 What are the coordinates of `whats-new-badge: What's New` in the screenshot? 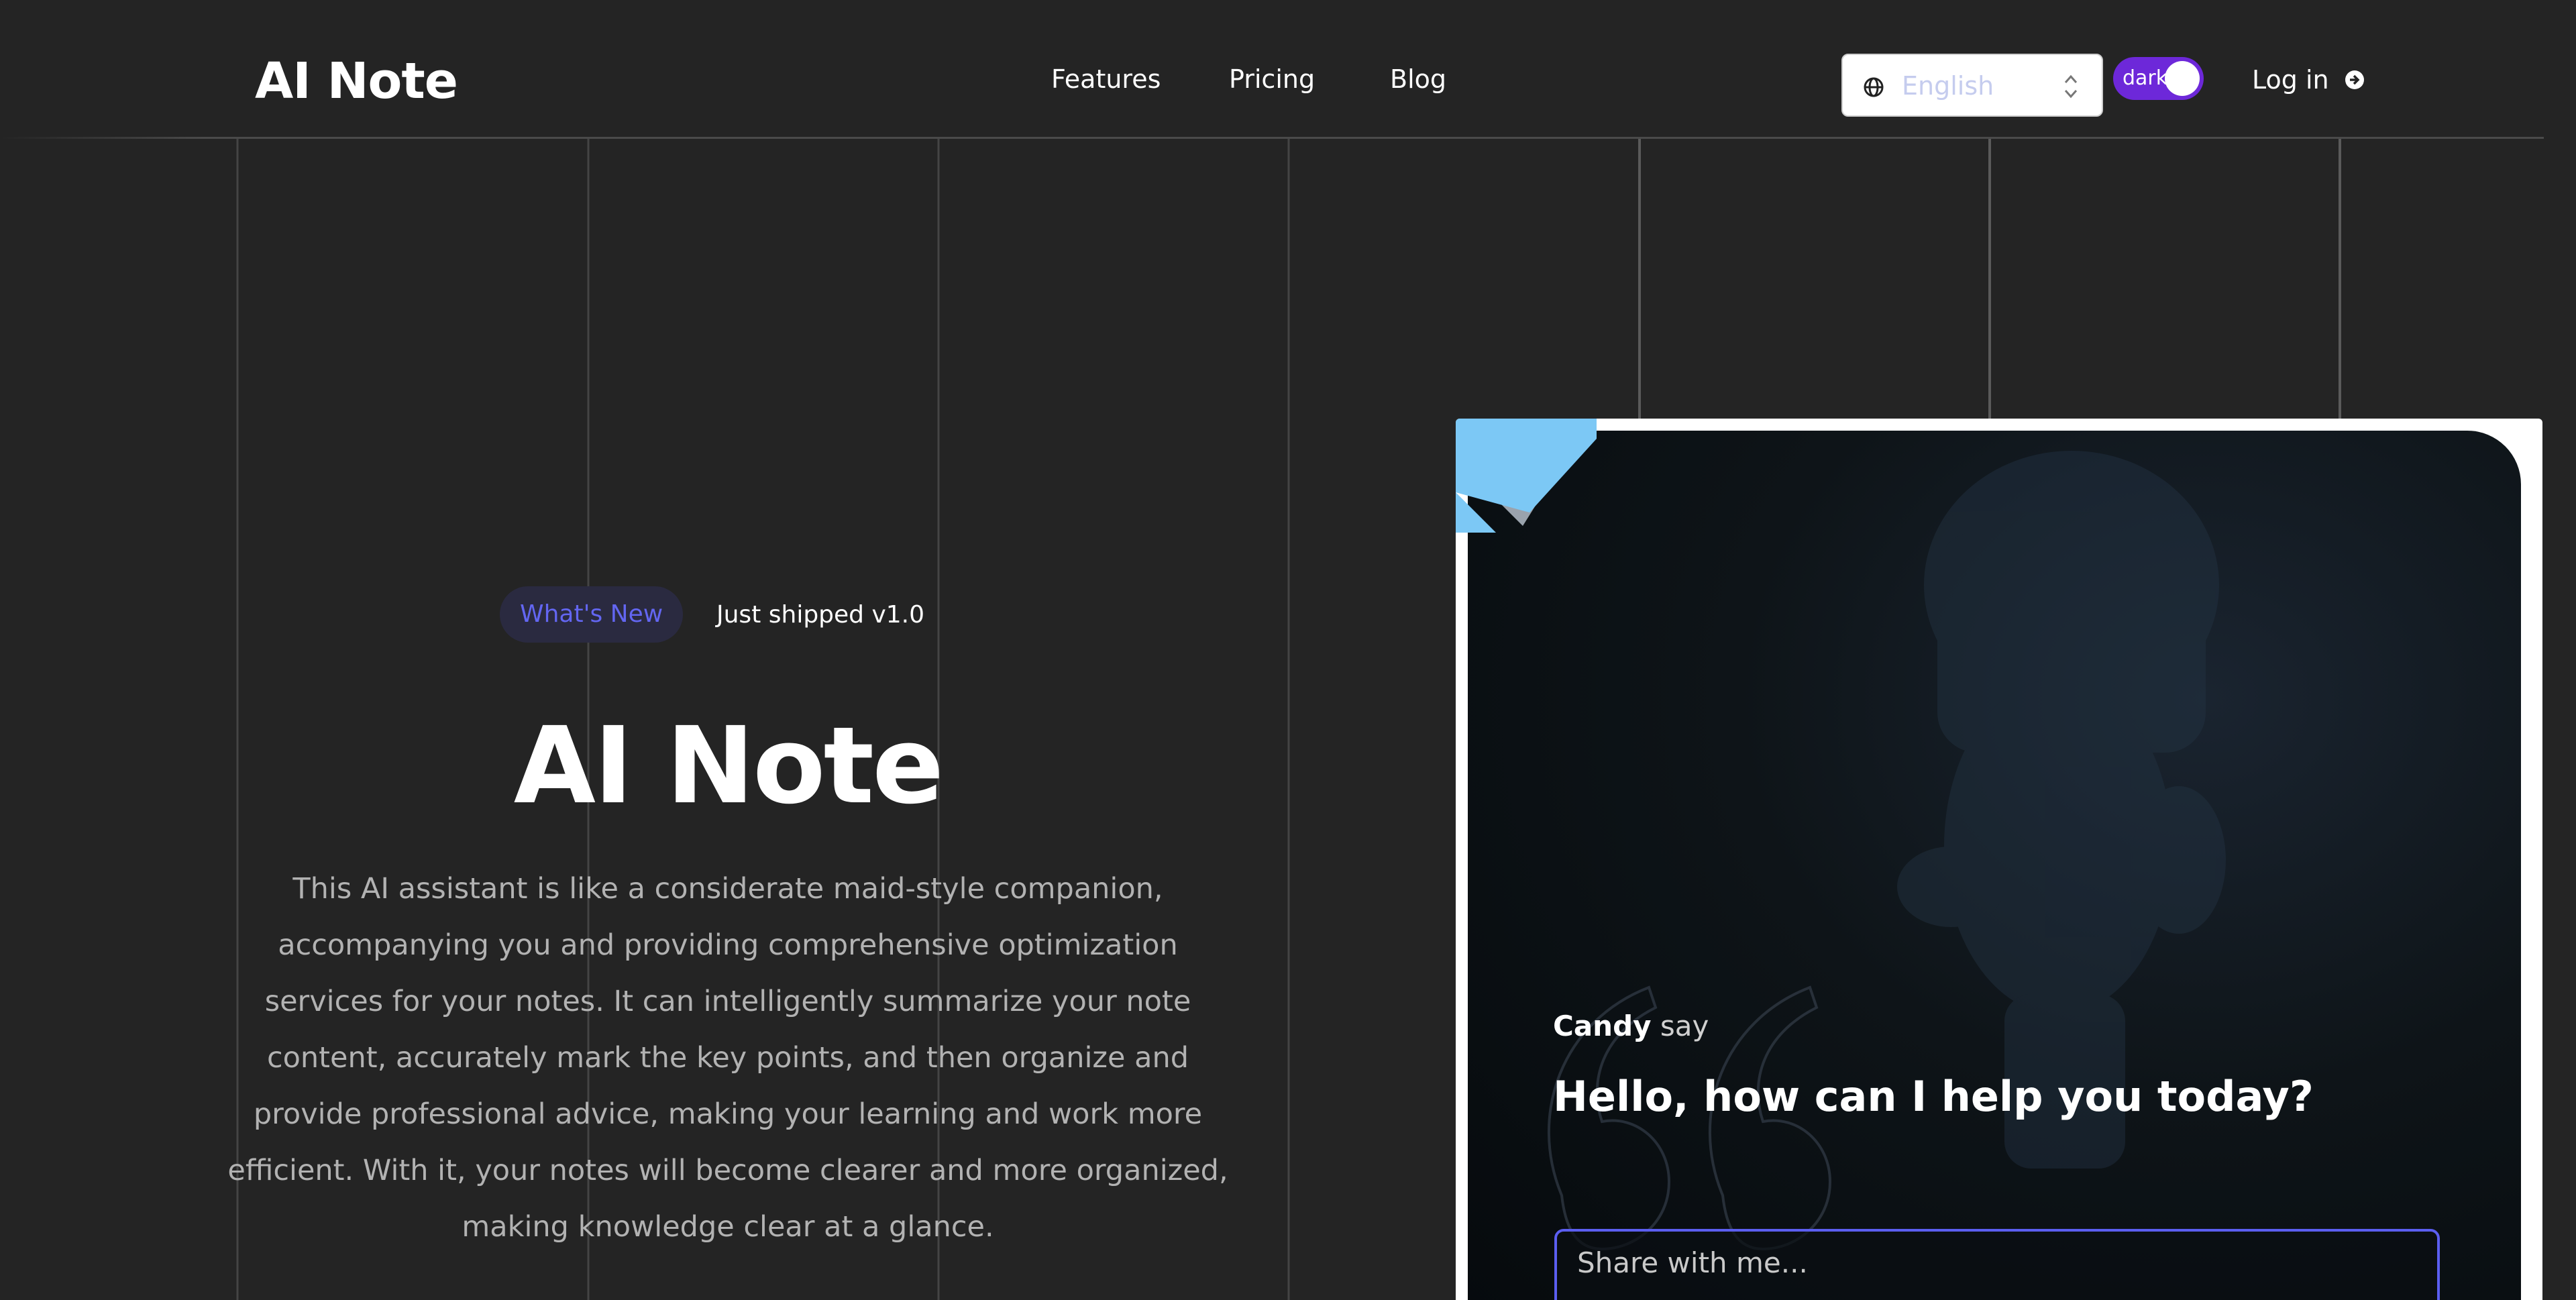 It's located at (592, 615).